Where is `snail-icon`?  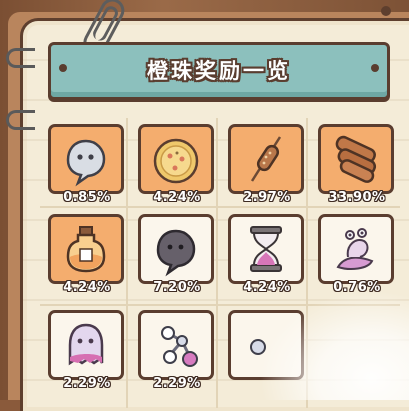
snail-icon is located at coordinates (355, 249).